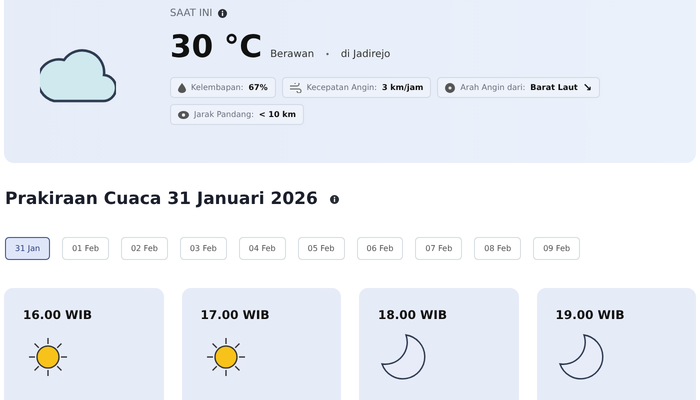  What do you see at coordinates (403, 87) in the screenshot?
I see `detail-value: 3 km/jam` at bounding box center [403, 87].